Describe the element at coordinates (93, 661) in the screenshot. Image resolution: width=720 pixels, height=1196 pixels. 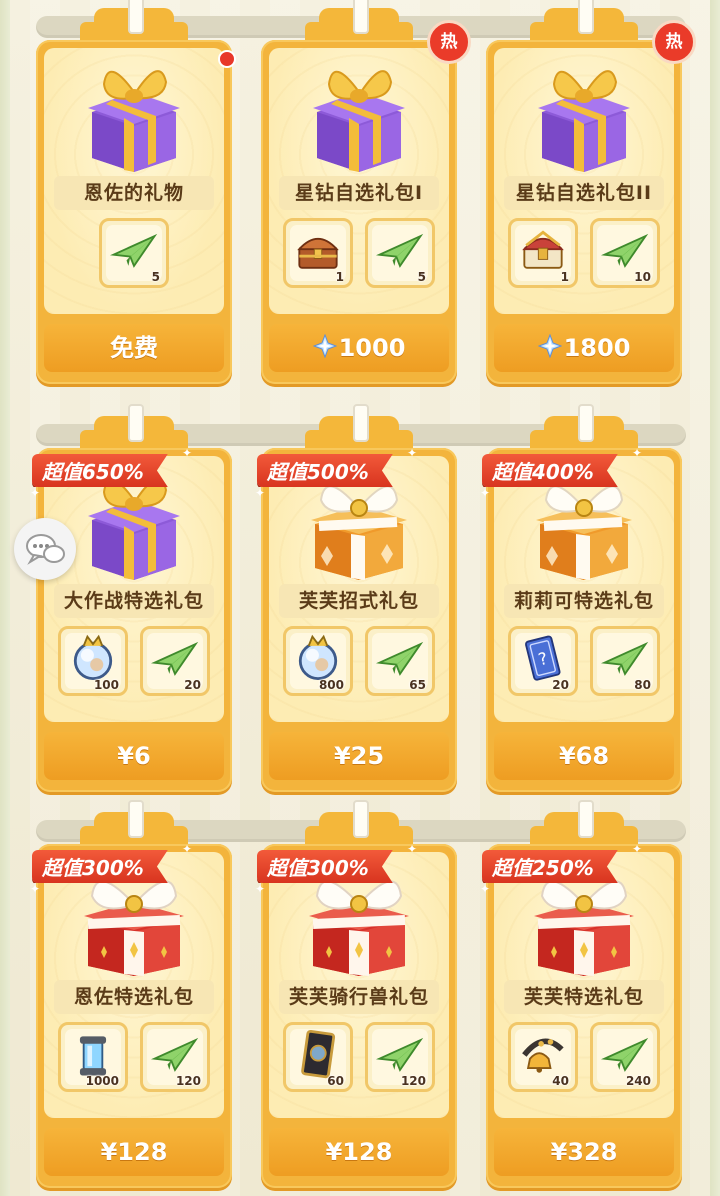
I see `reward-item-slot: 100` at that location.